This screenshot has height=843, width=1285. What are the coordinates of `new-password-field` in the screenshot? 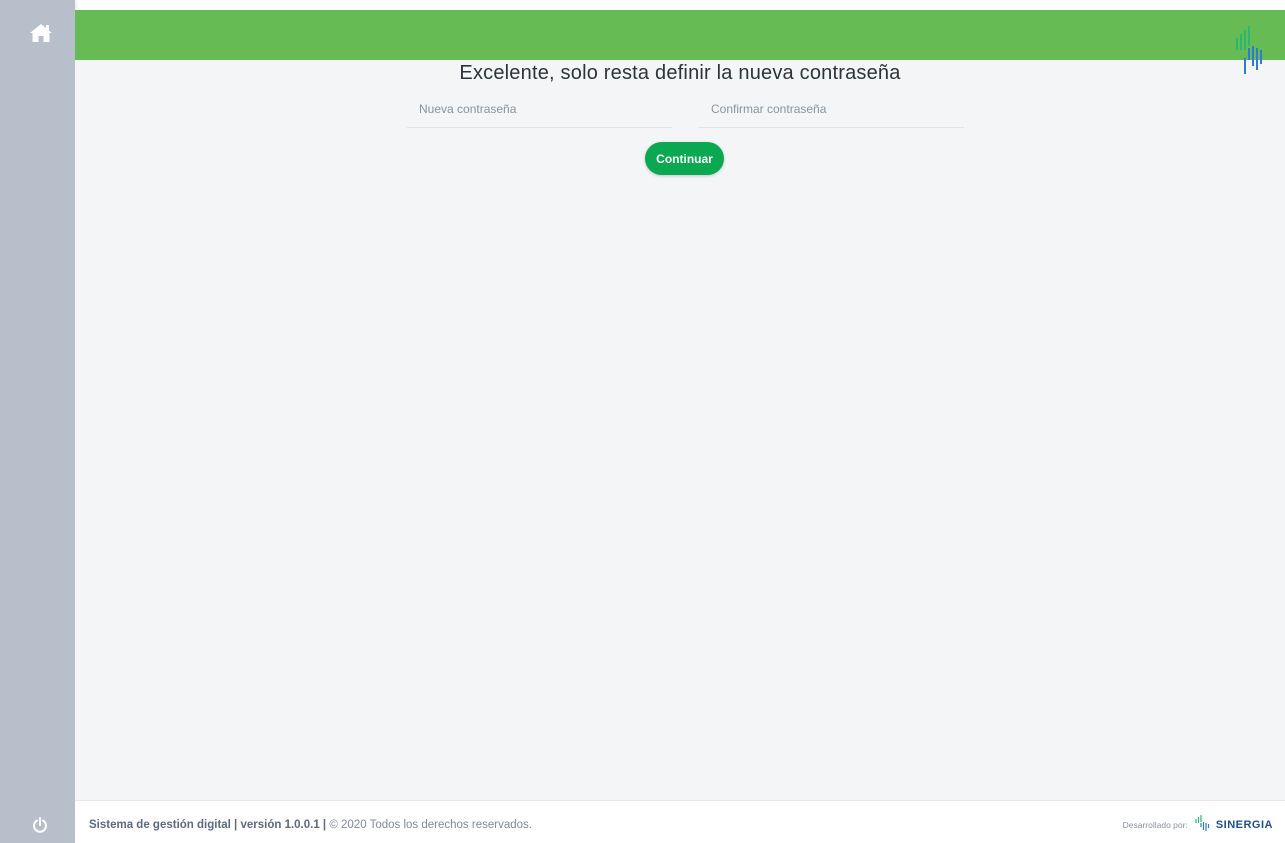 It's located at (539, 111).